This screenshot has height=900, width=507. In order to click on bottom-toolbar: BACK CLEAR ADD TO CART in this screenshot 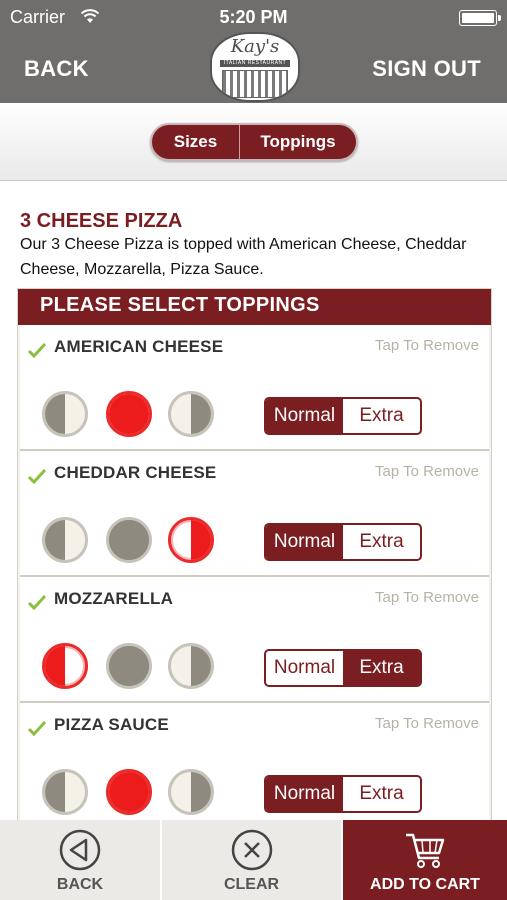, I will do `click(253, 860)`.